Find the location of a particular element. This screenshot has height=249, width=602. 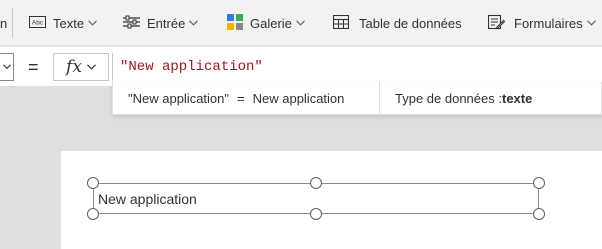

ribbon-separator is located at coordinates (12, 23).